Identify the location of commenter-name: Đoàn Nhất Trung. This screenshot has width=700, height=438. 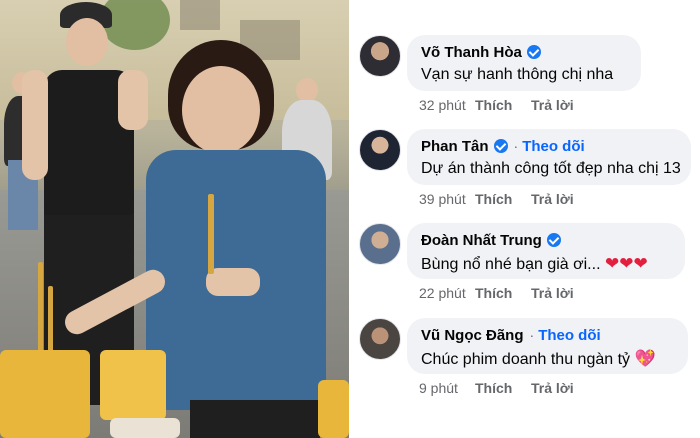
(481, 240).